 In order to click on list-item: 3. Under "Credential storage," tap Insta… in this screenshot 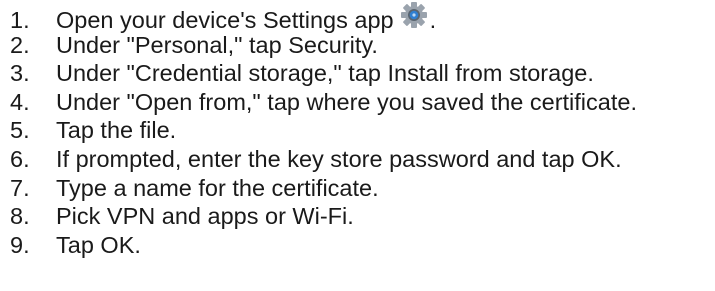, I will do `click(357, 73)`.